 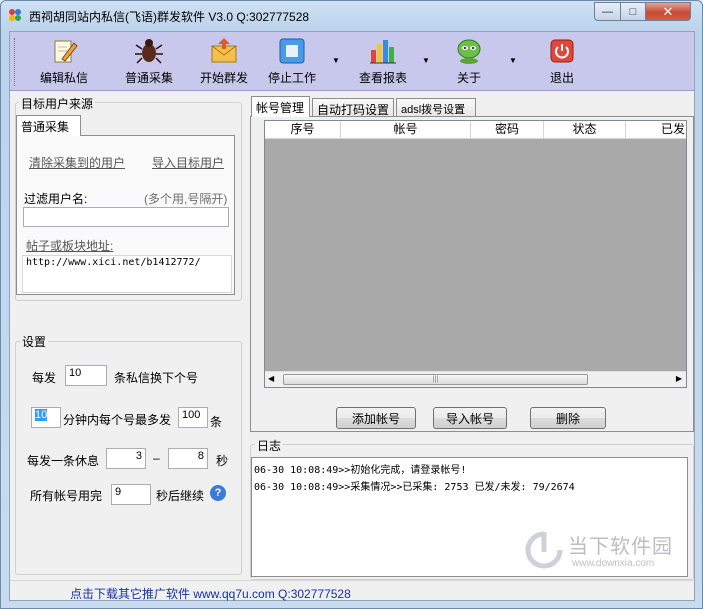 What do you see at coordinates (223, 78) in the screenshot?
I see `toolbar-start-send-label: 开始群发` at bounding box center [223, 78].